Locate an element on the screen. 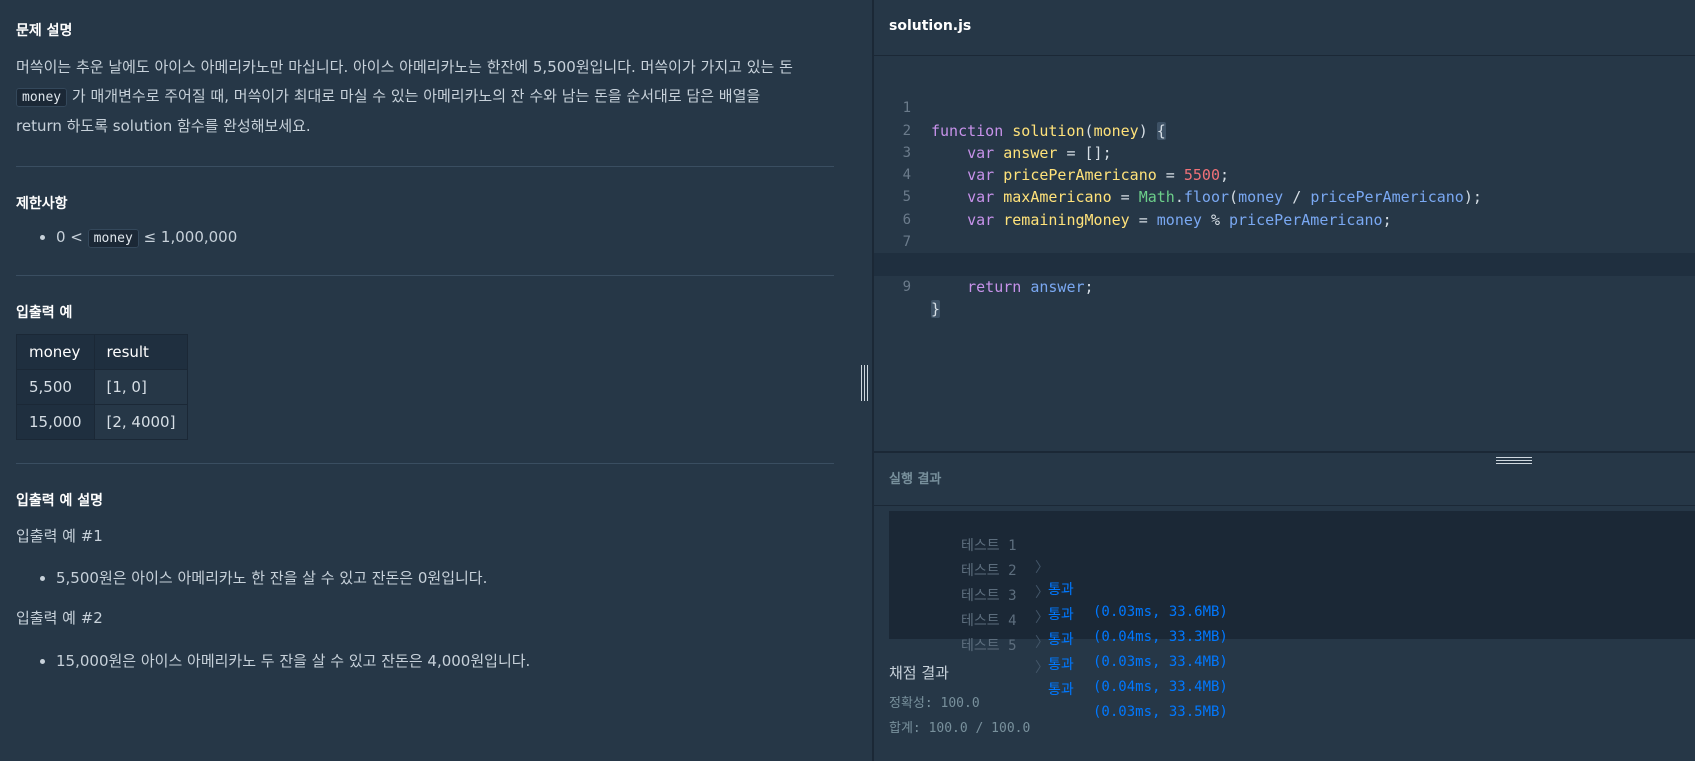 The image size is (1695, 761). horizontal-resize-handle is located at coordinates (1514, 461).